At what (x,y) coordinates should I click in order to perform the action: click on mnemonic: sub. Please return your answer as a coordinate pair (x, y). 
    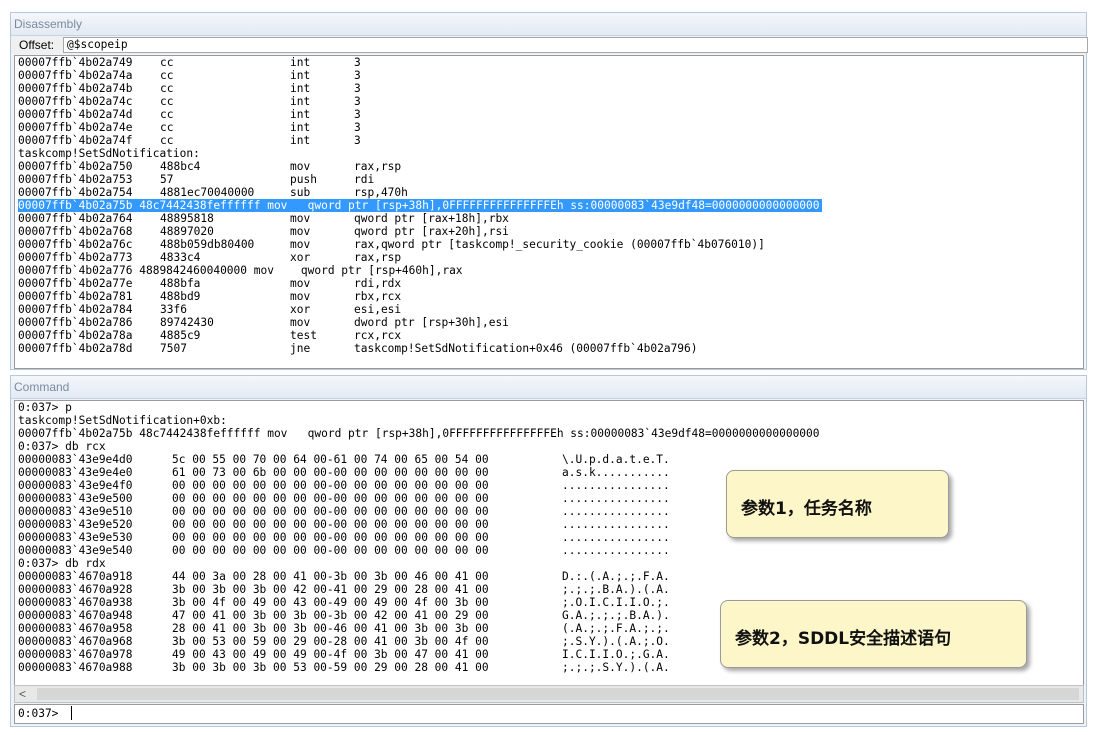
    Looking at the image, I should click on (300, 192).